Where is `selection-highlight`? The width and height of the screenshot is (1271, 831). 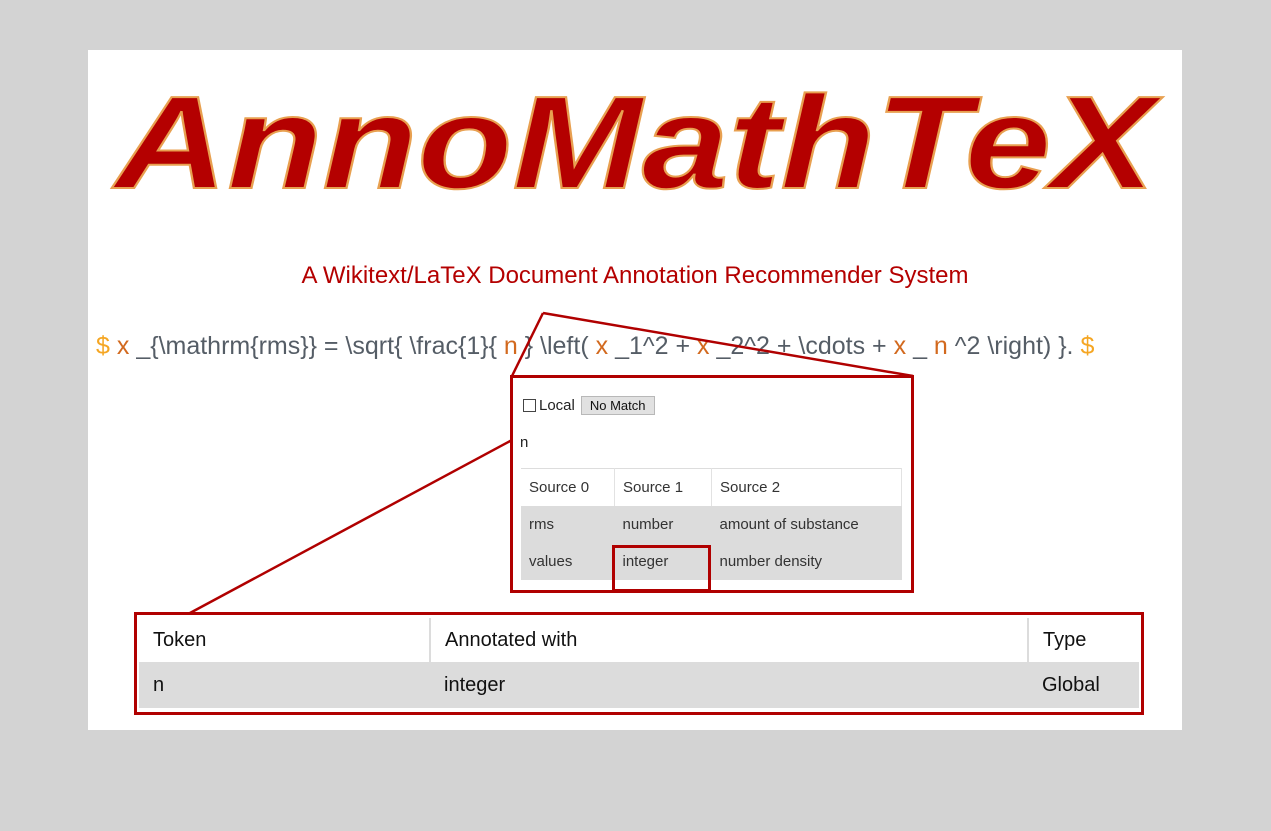 selection-highlight is located at coordinates (661, 568).